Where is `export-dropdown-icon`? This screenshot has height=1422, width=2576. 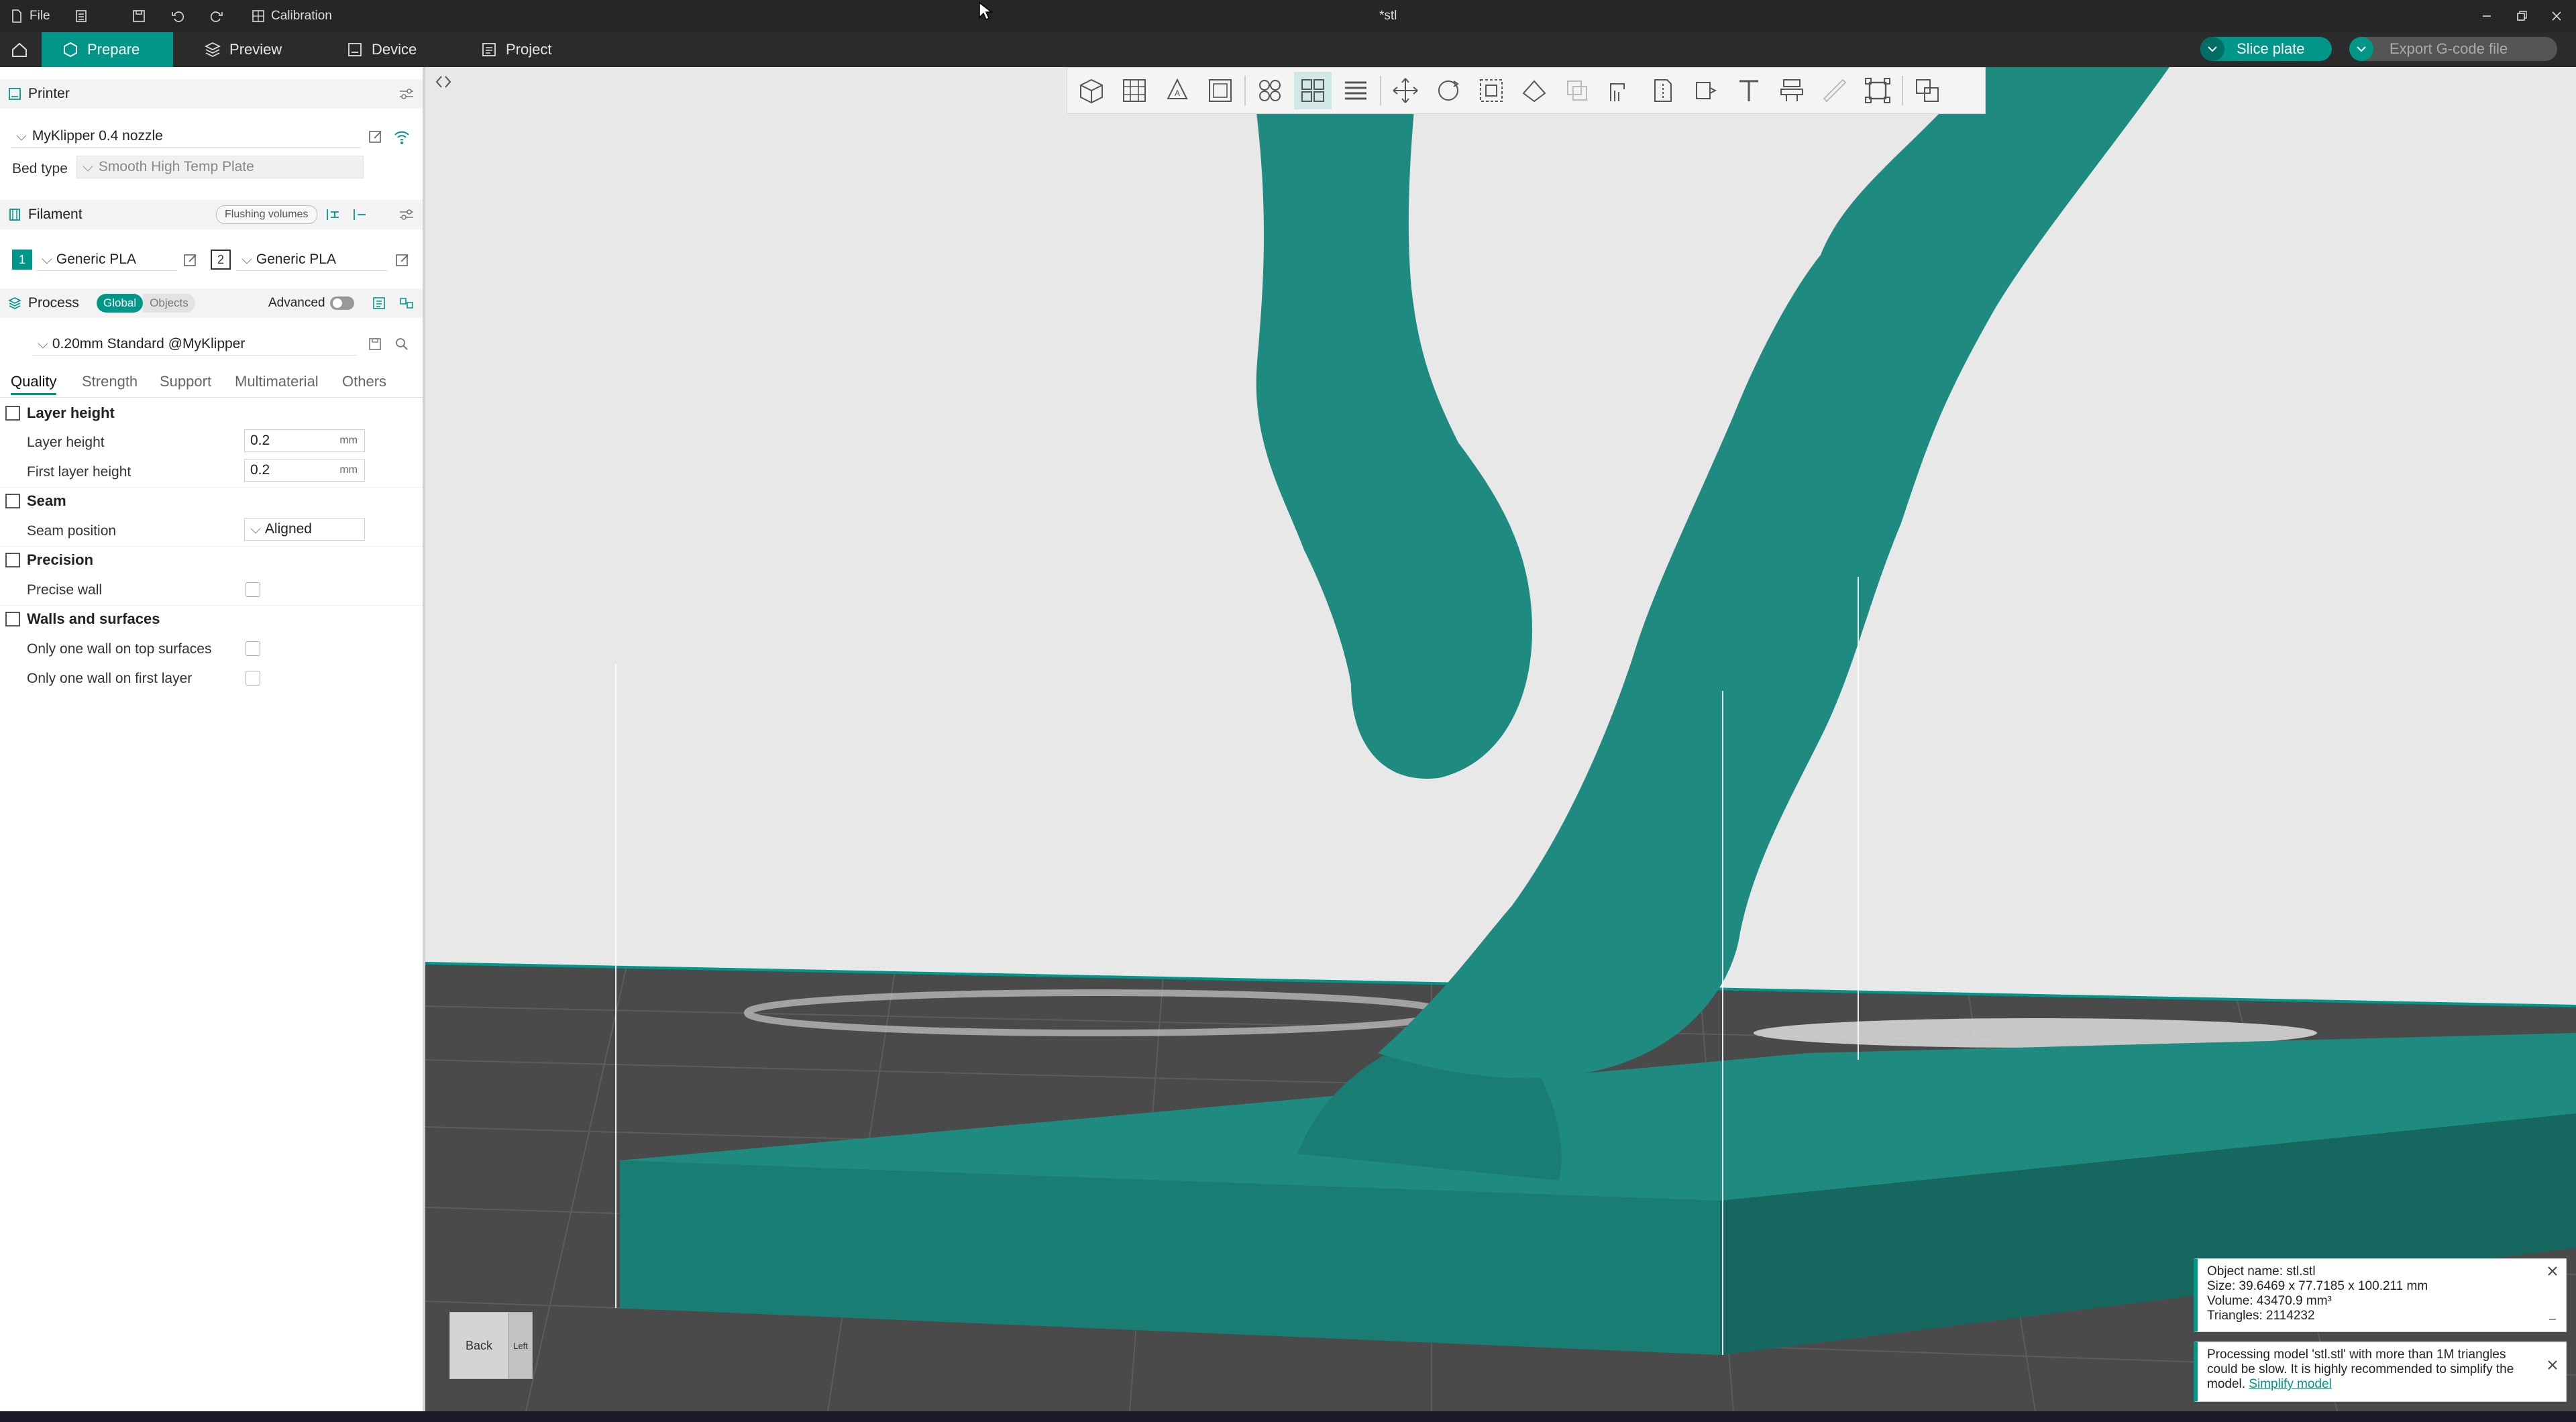 export-dropdown-icon is located at coordinates (2361, 49).